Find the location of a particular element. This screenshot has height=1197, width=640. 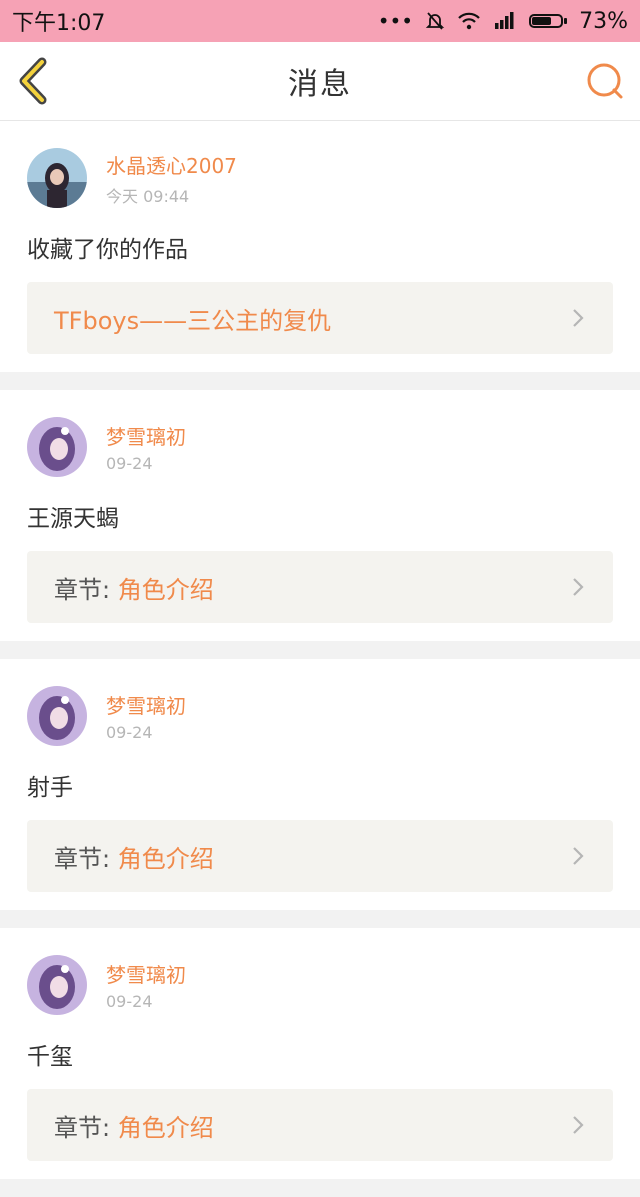

signal-icon is located at coordinates (504, 20).